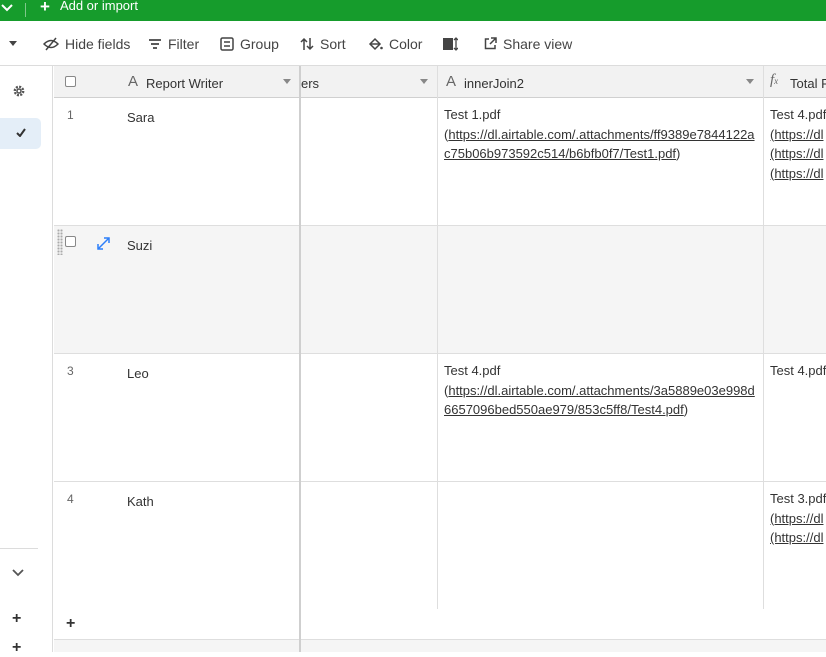  I want to click on sidebar-item-selected, so click(20, 133).